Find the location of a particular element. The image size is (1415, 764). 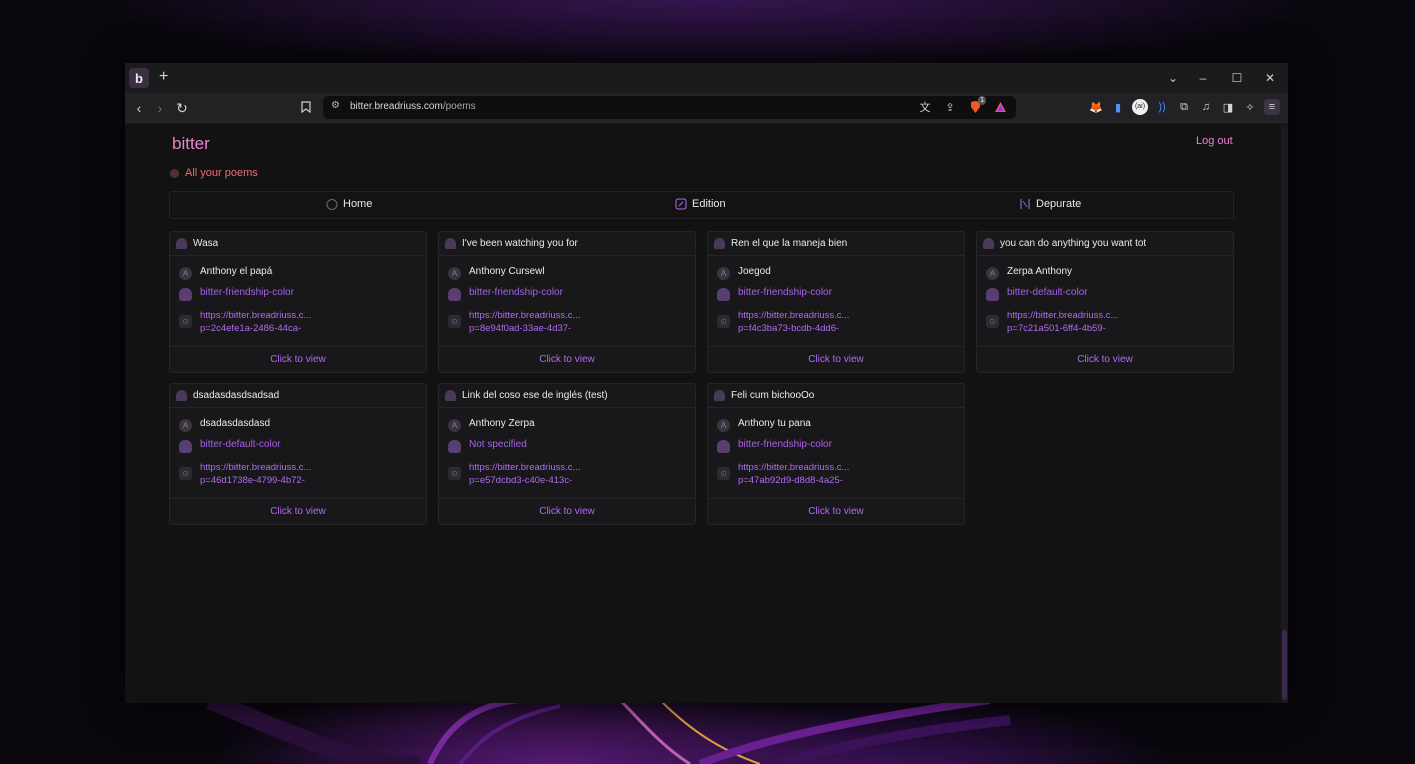

bookmark-icon is located at coordinates (306, 108).